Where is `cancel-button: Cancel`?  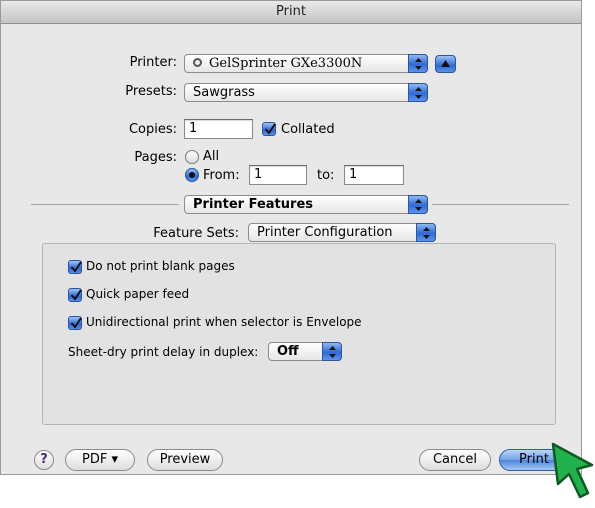
cancel-button: Cancel is located at coordinates (455, 460).